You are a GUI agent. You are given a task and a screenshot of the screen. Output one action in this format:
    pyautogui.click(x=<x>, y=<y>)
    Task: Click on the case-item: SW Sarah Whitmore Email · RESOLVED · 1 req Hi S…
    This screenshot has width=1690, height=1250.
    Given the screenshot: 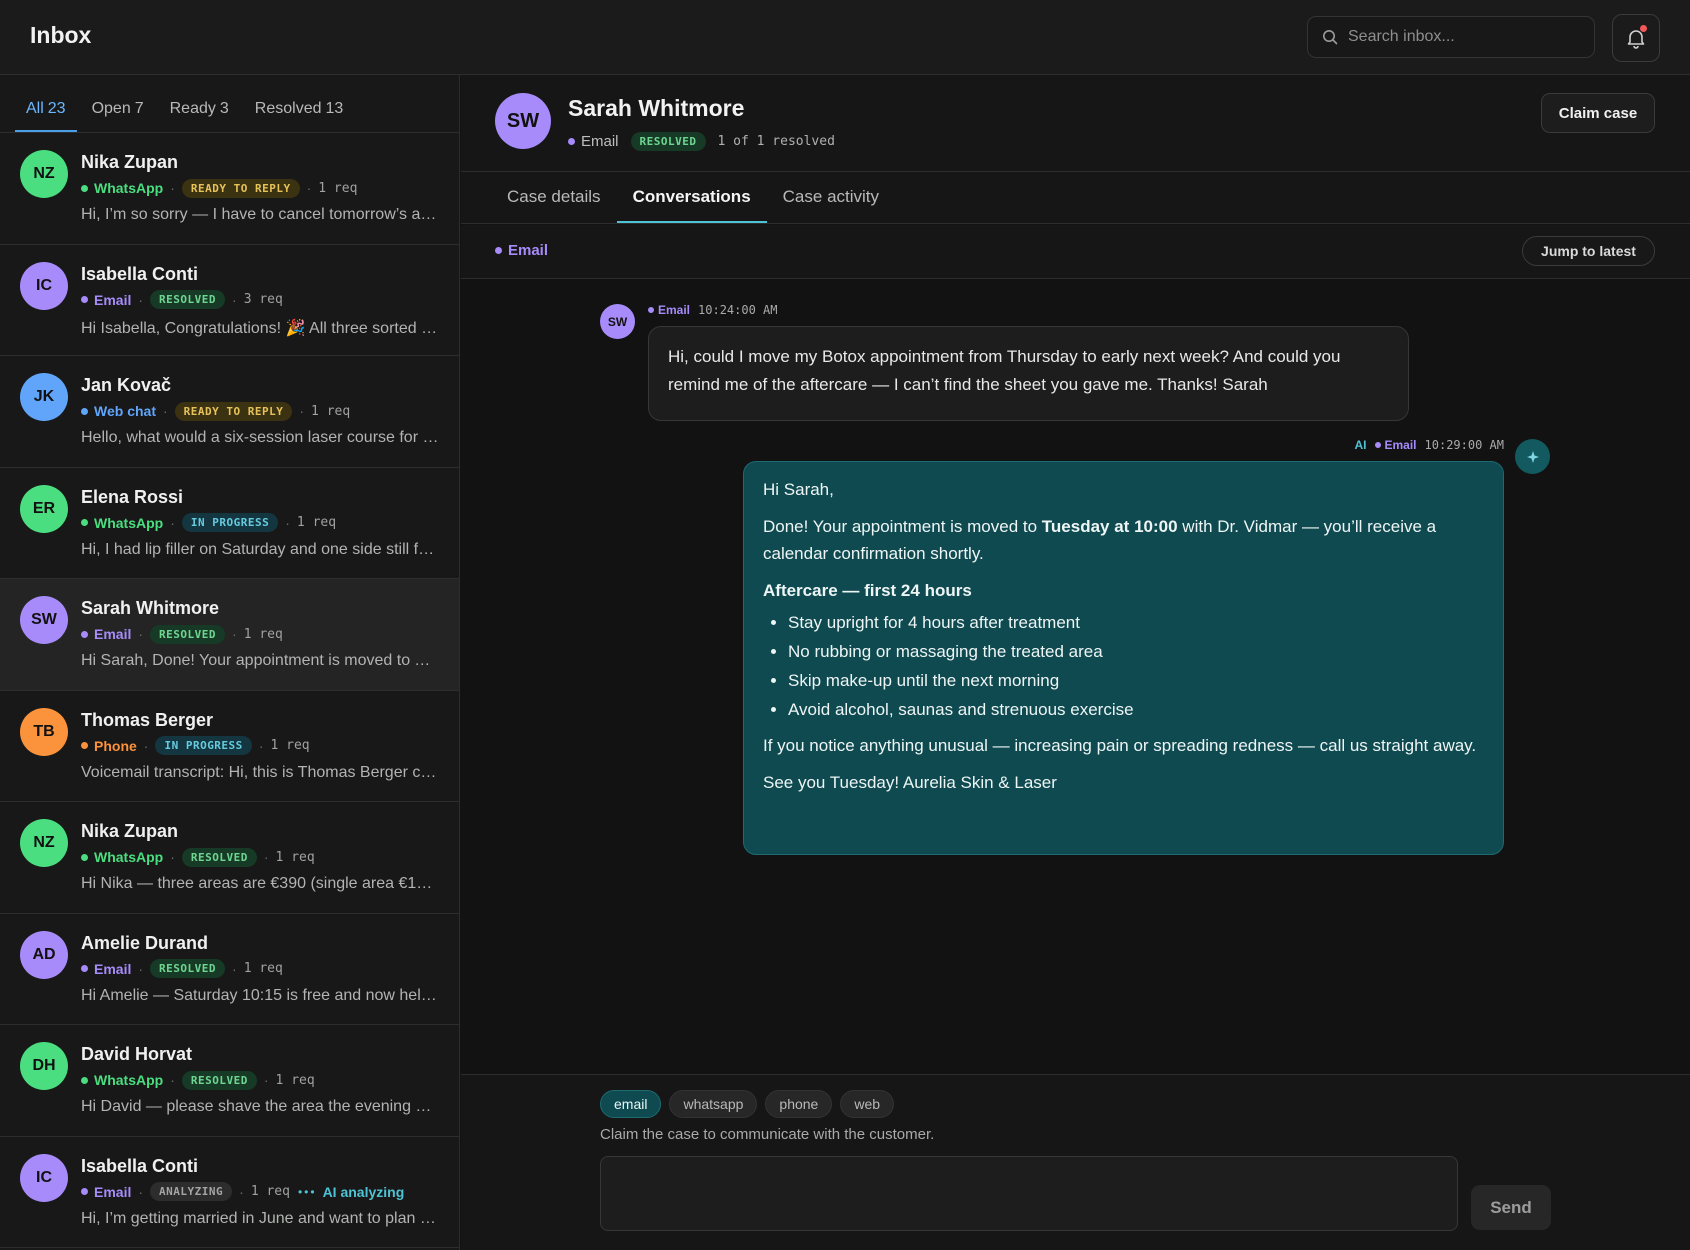 What is the action you would take?
    pyautogui.click(x=229, y=635)
    